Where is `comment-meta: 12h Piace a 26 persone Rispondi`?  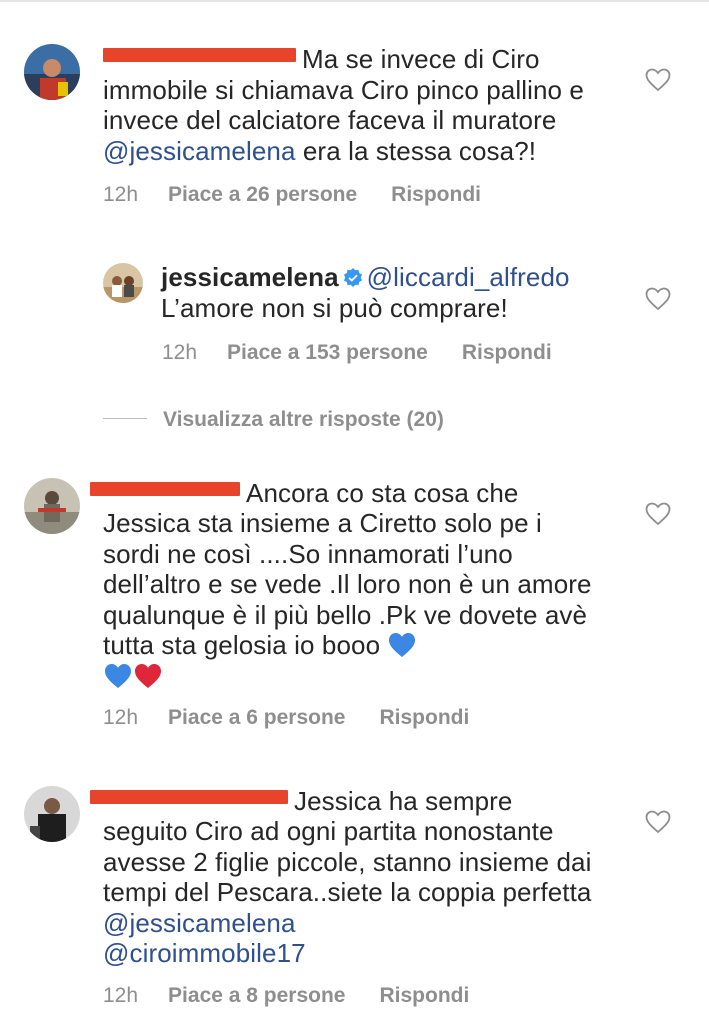
comment-meta: 12h Piace a 26 persone Rispondi is located at coordinates (292, 195).